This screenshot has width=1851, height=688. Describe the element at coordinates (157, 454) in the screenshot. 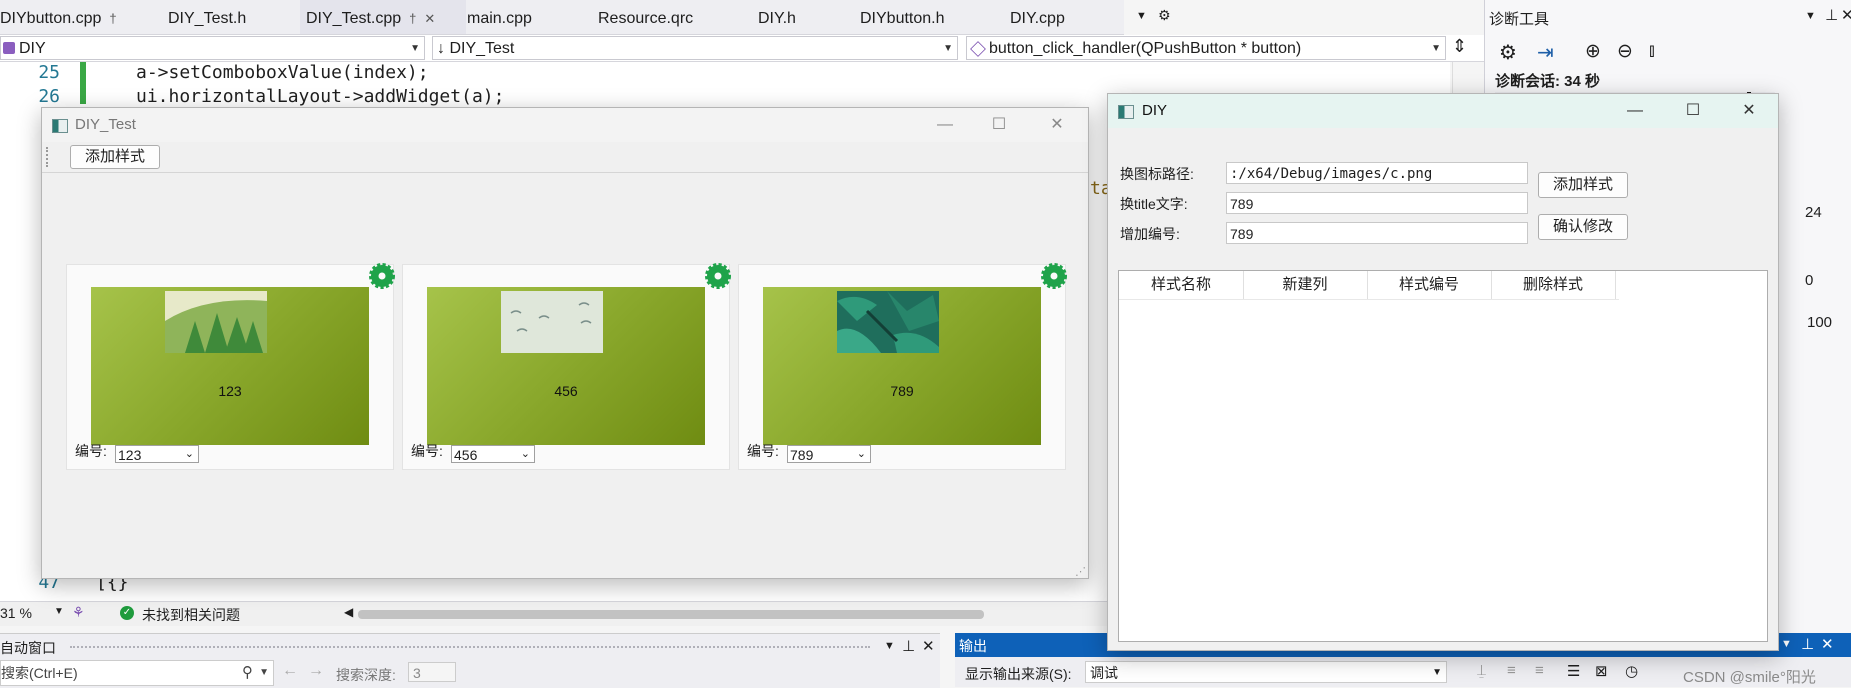

I see `number-combobox: 123 ⌄` at that location.